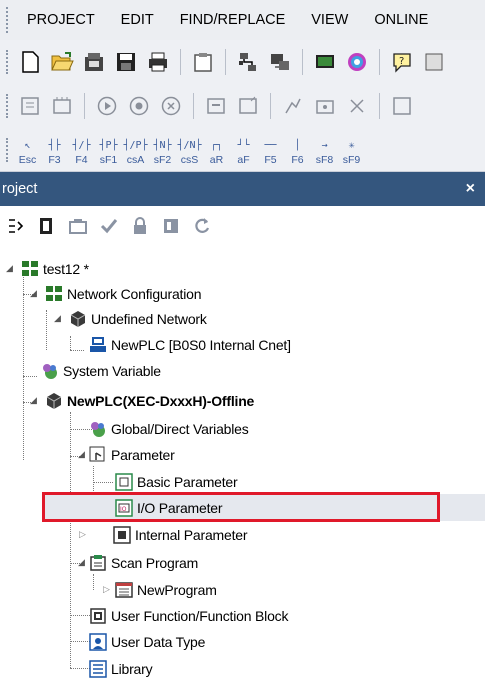 This screenshot has width=485, height=690. I want to click on standard-toolbar: ?, so click(242, 62).